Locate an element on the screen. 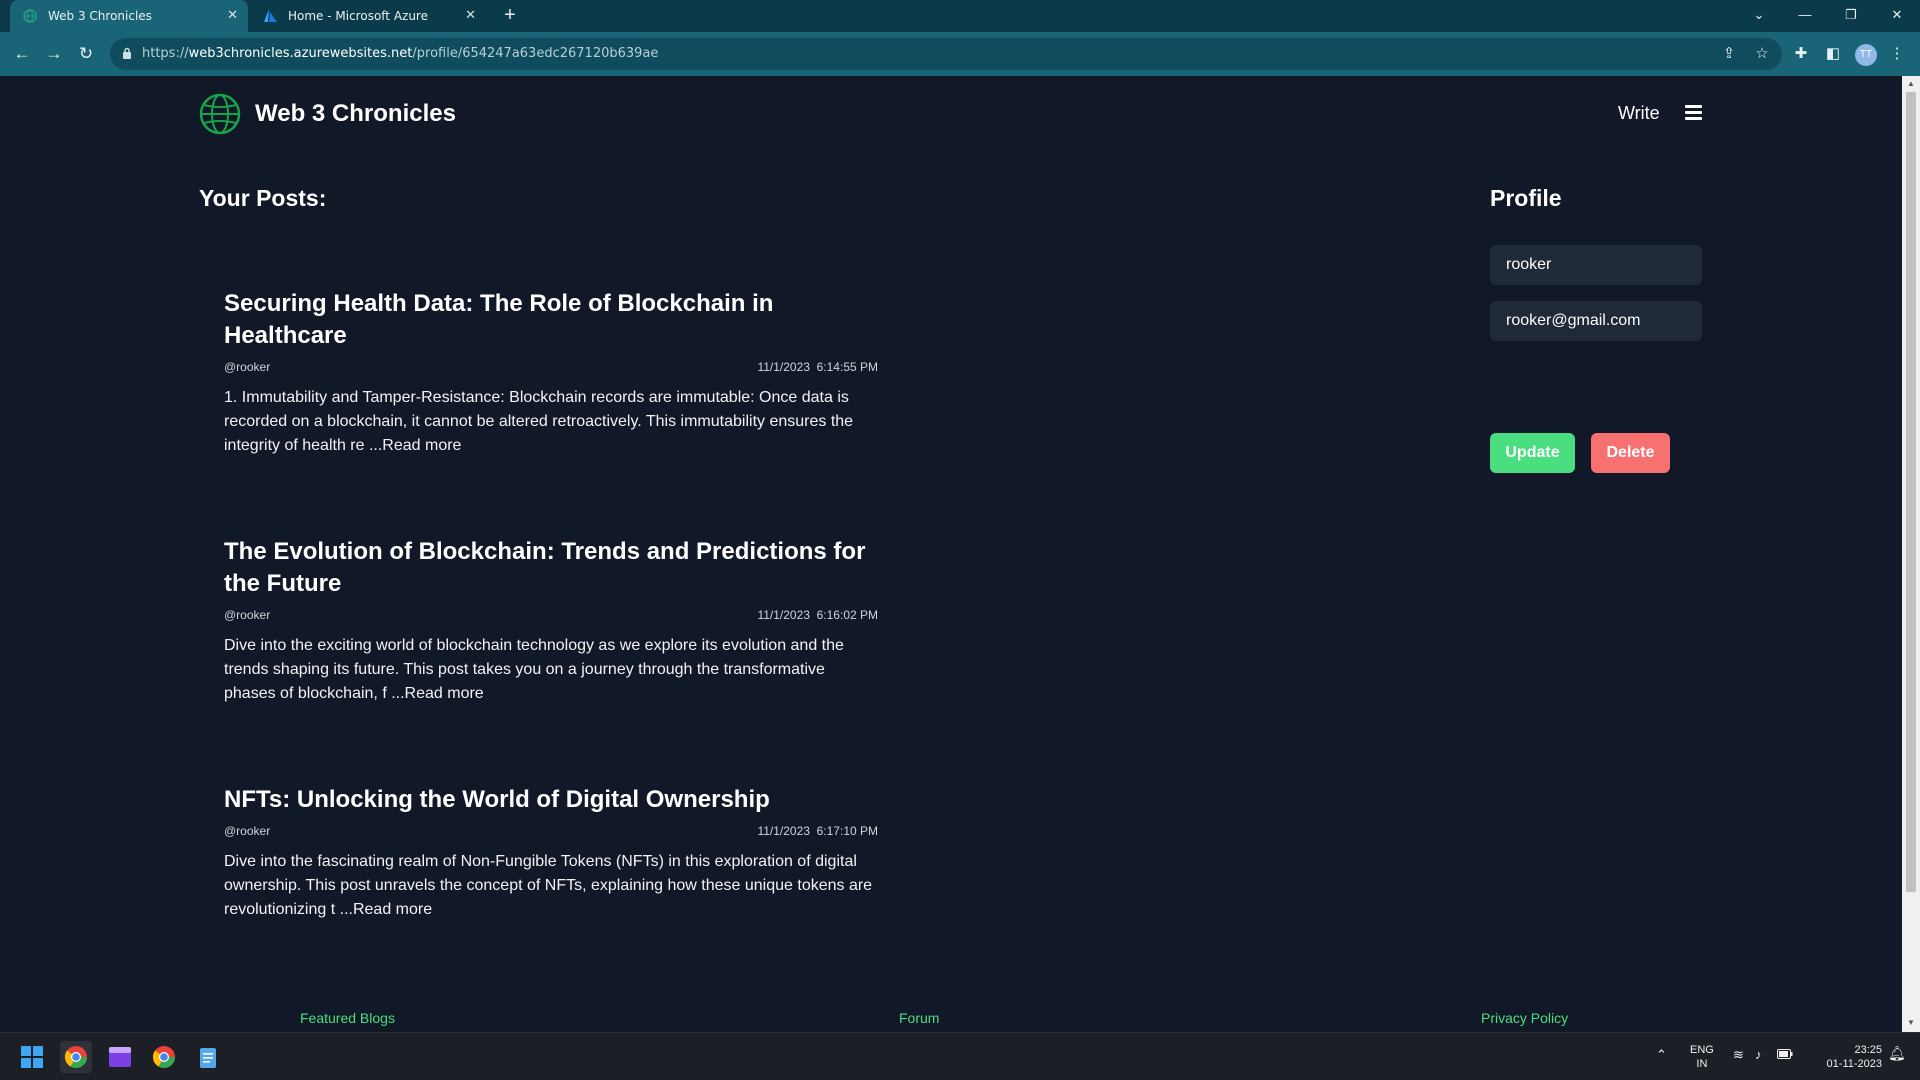 The width and height of the screenshot is (1920, 1080). scrollbar-thumb is located at coordinates (1911, 492).